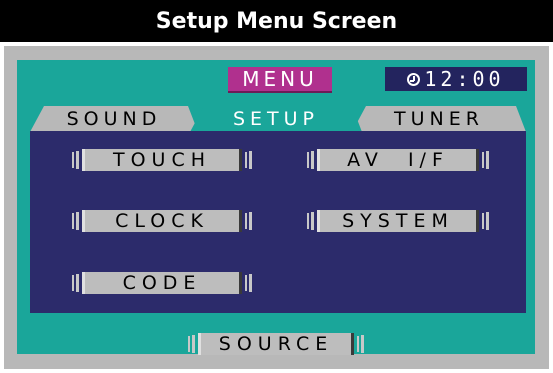 The height and width of the screenshot is (373, 553). I want to click on source-button-label: SOURCE, so click(276, 344).